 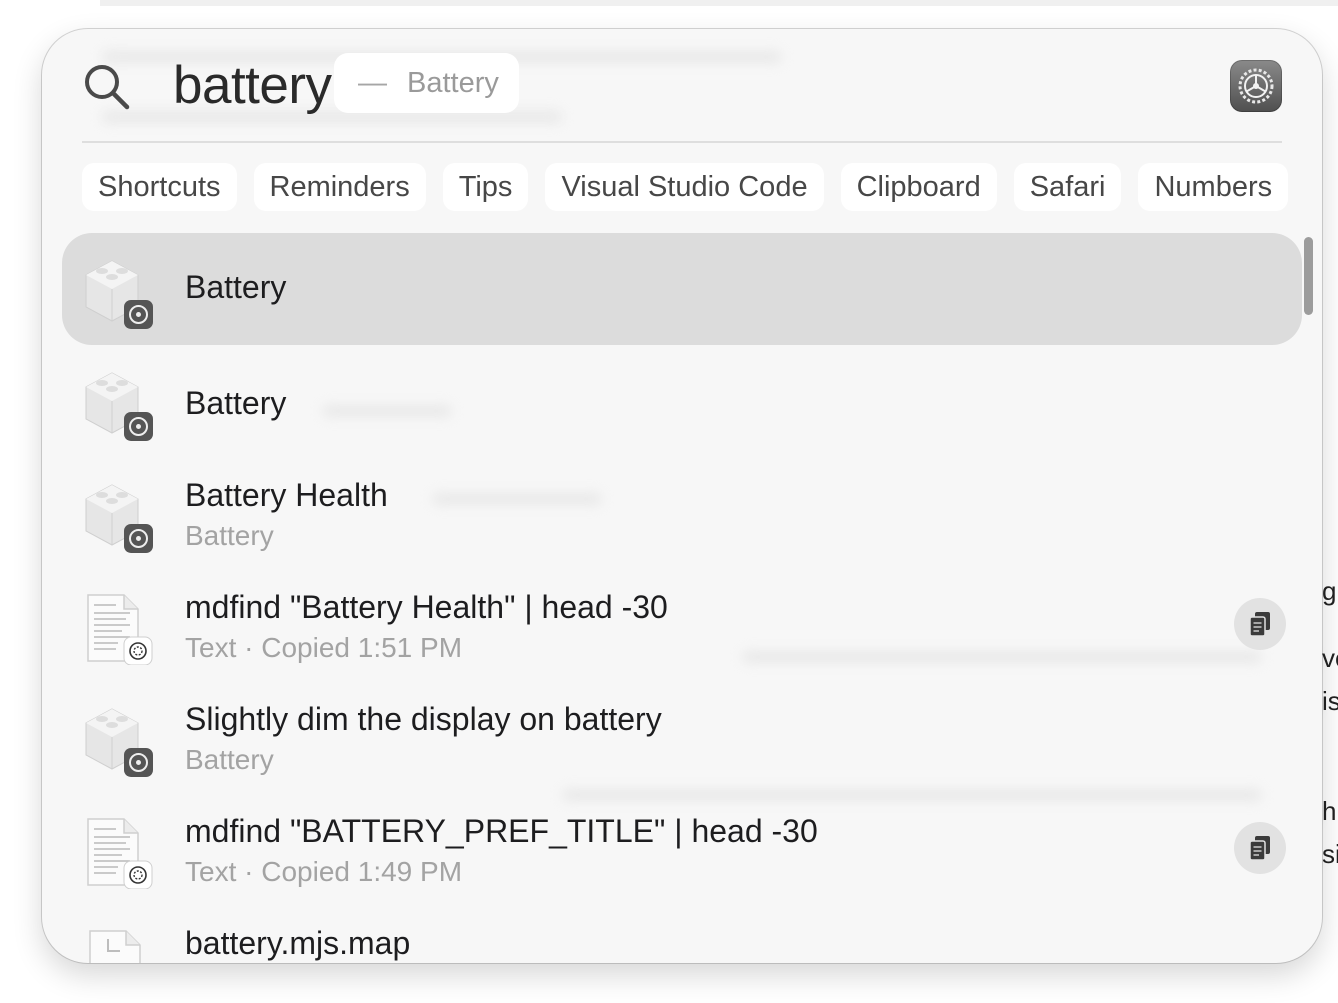 What do you see at coordinates (107, 87) in the screenshot?
I see `search-icon` at bounding box center [107, 87].